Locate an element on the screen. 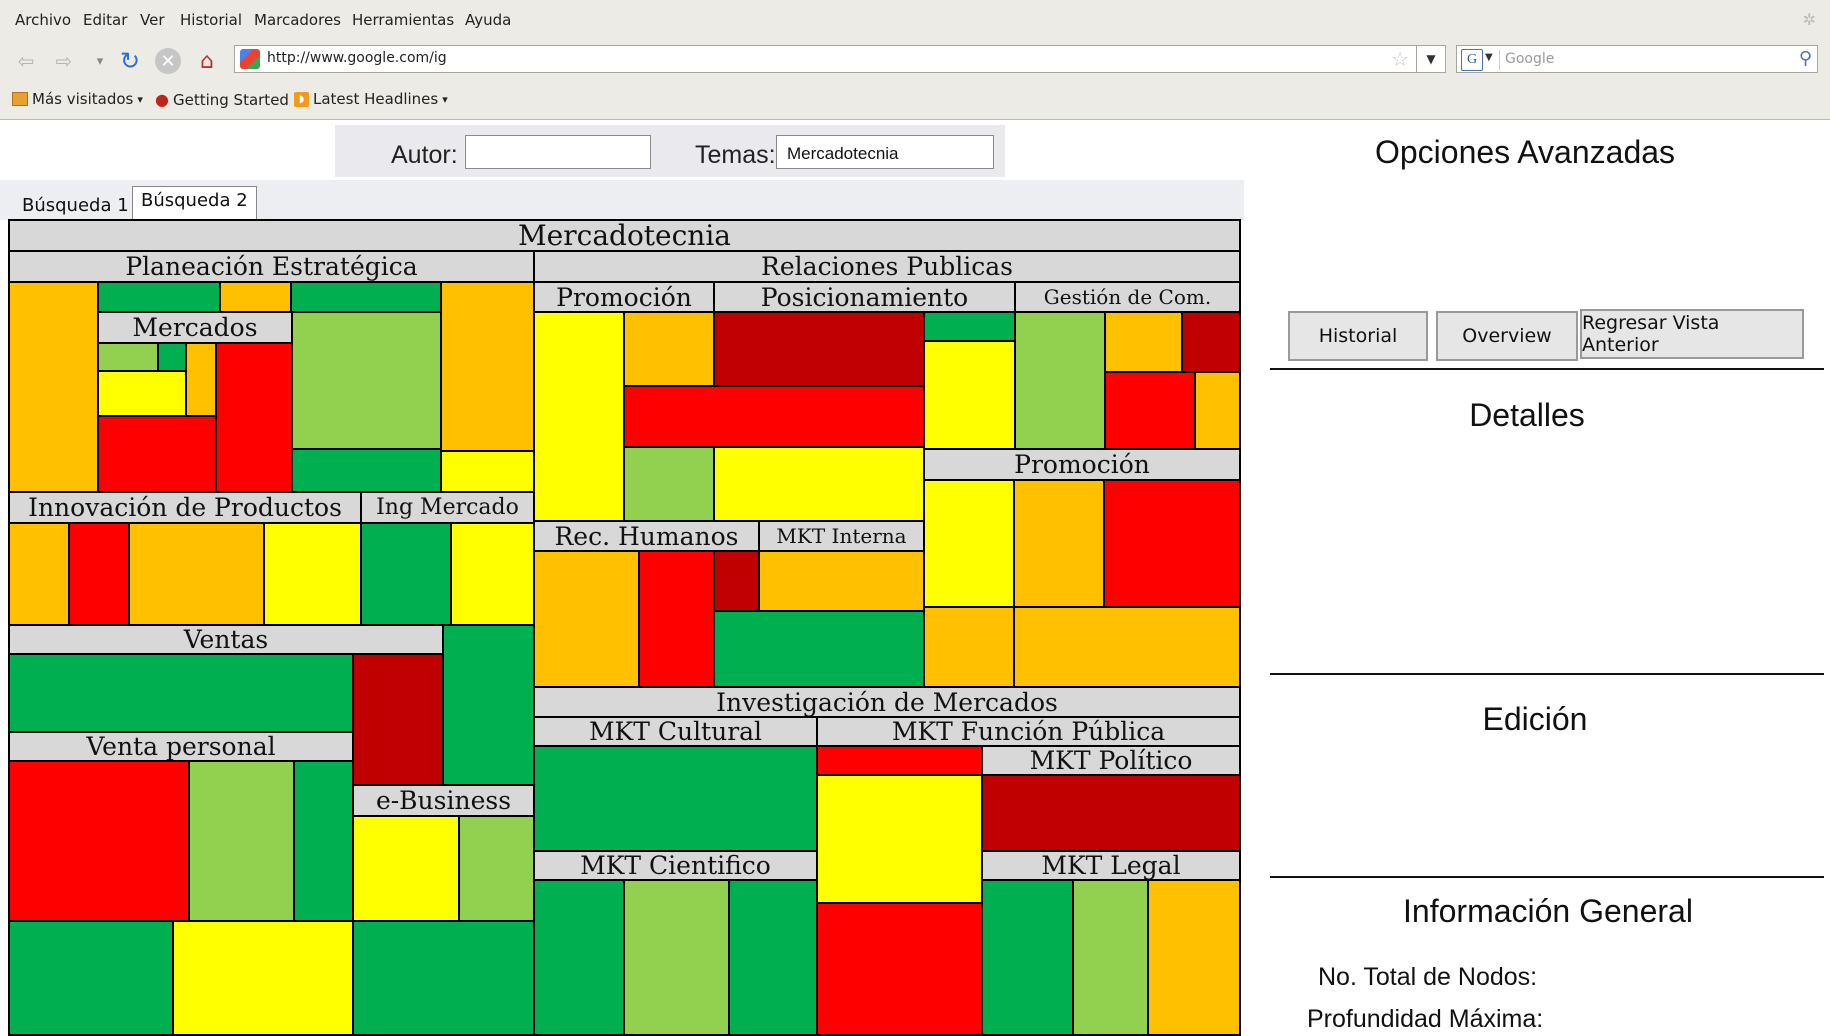  node-e-business: e-Business is located at coordinates (443, 800).